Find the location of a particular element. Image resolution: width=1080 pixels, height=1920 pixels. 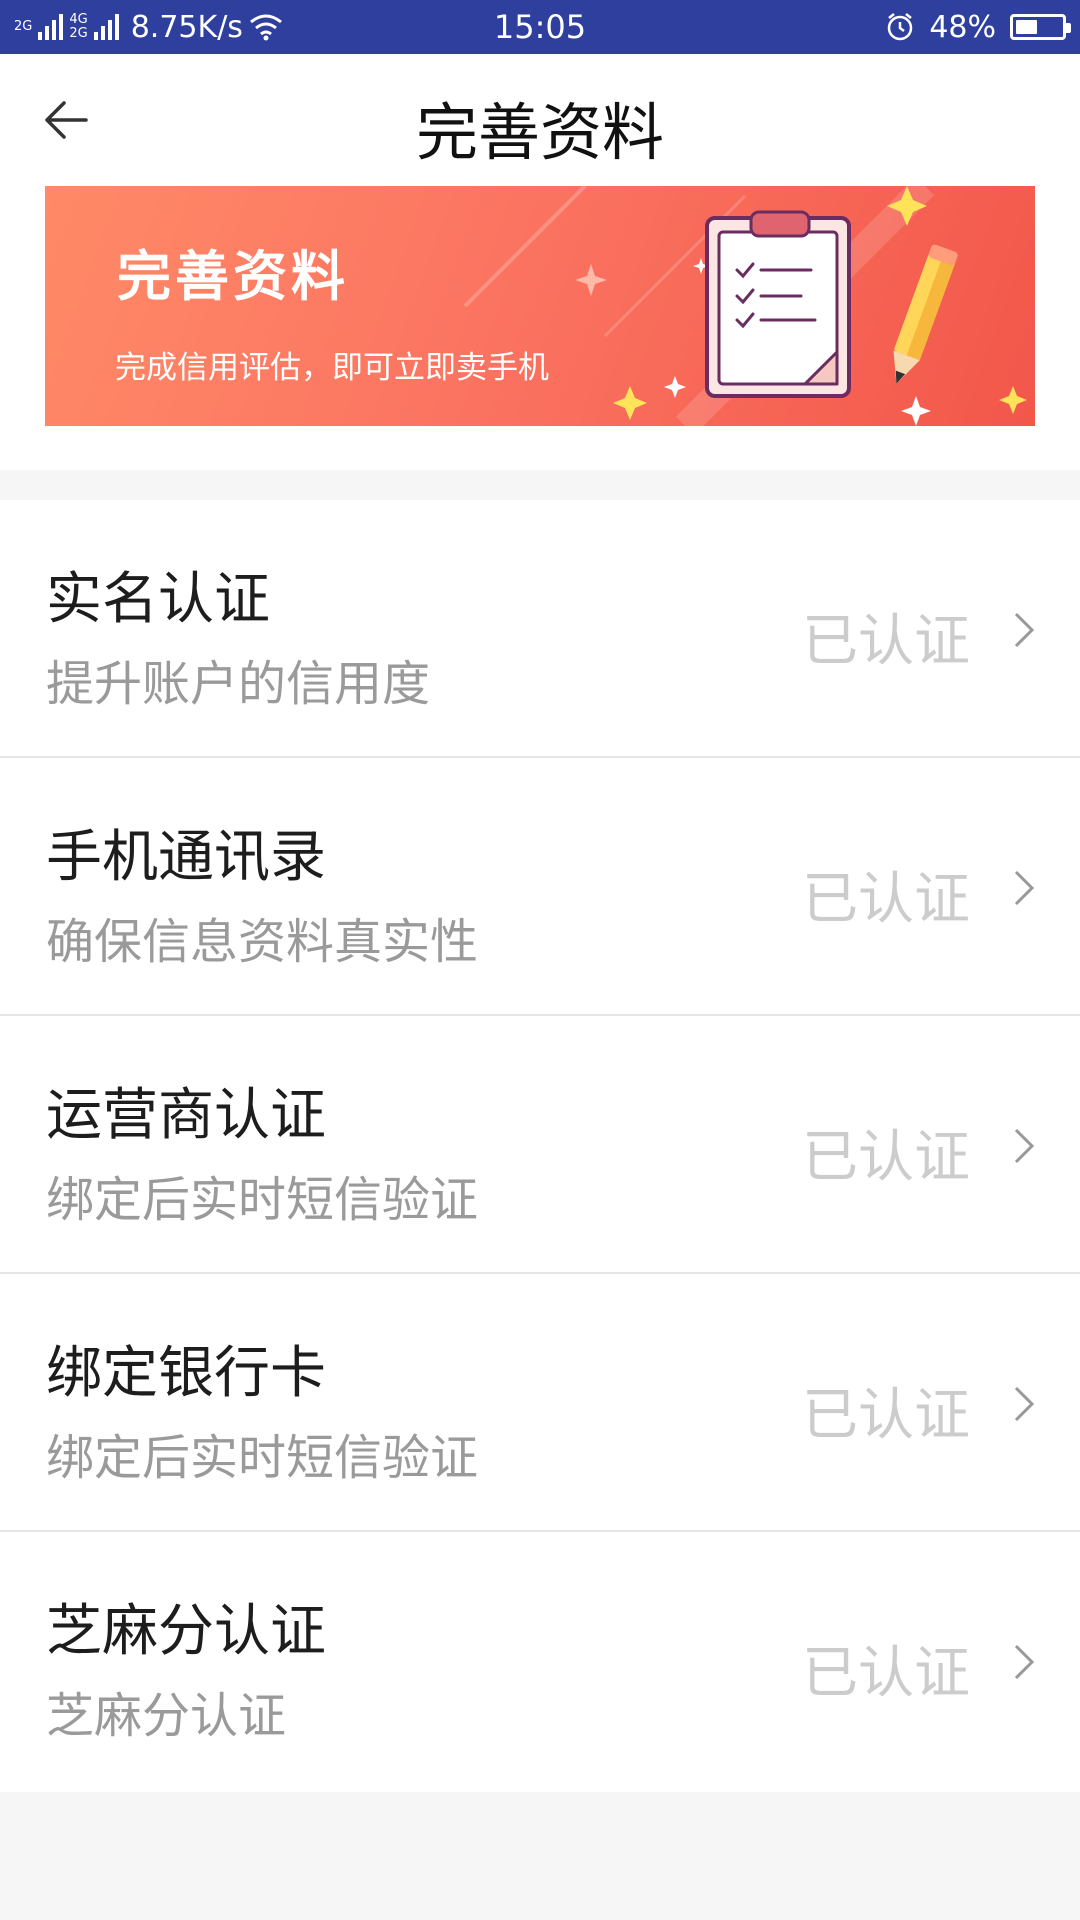

battery-tip is located at coordinates (1068, 28).